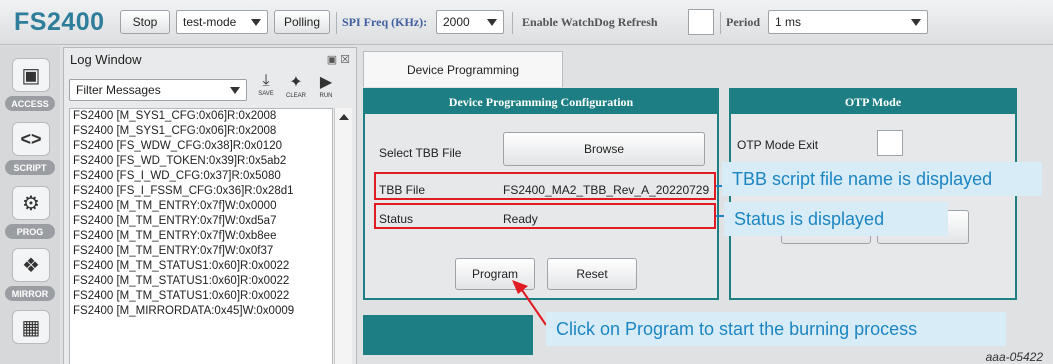 Image resolution: width=1053 pixels, height=364 pixels. Describe the element at coordinates (448, 335) in the screenshot. I see `next-panel-header` at that location.